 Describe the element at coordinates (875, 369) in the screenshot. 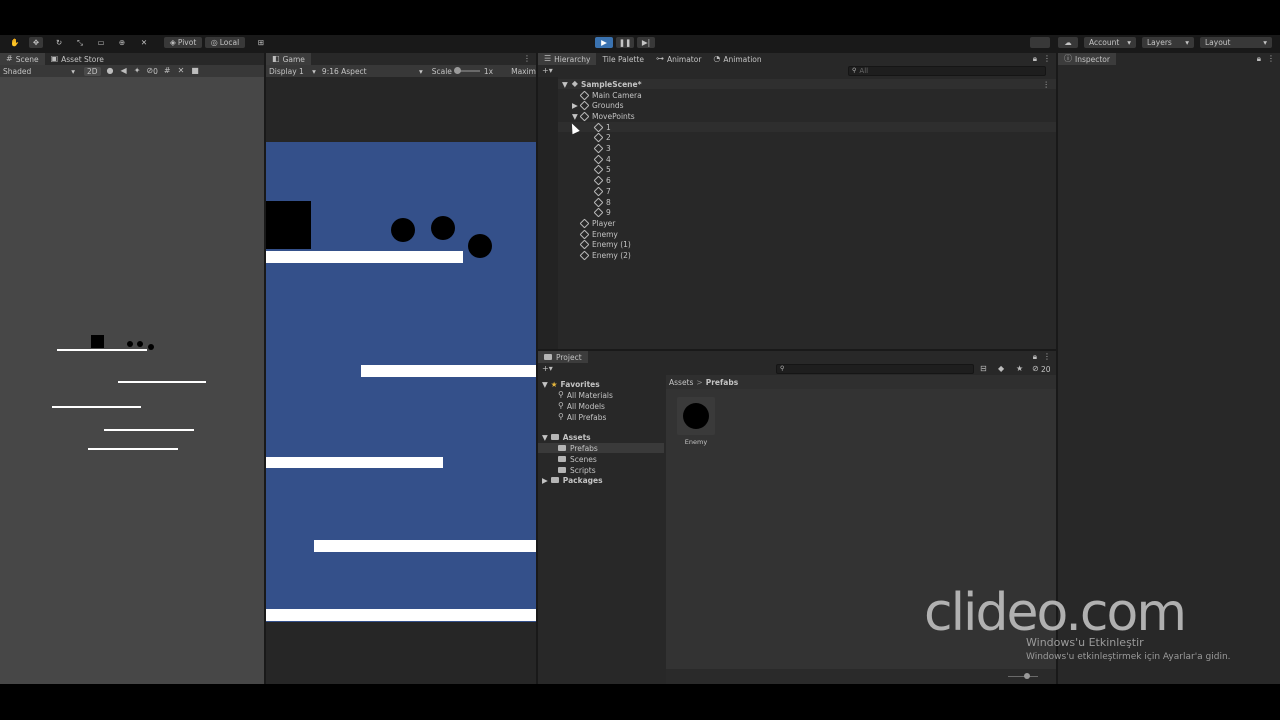

I see `project-search-input: ⚲` at that location.